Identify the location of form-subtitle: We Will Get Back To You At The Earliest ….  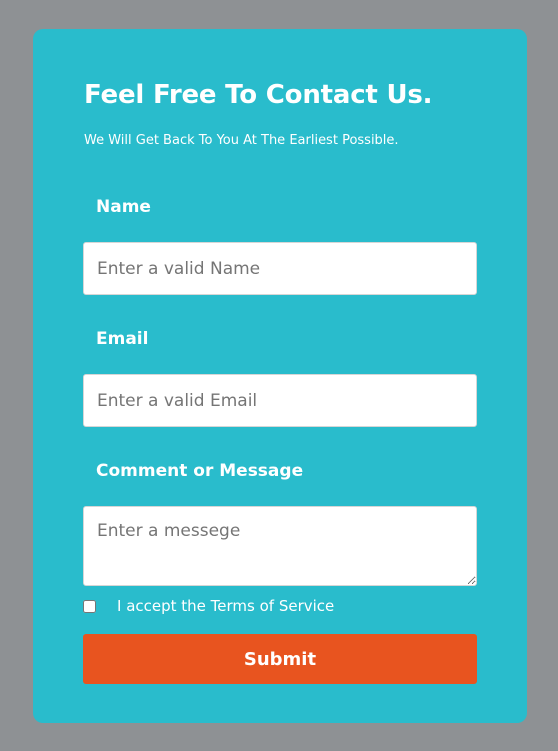
(241, 140).